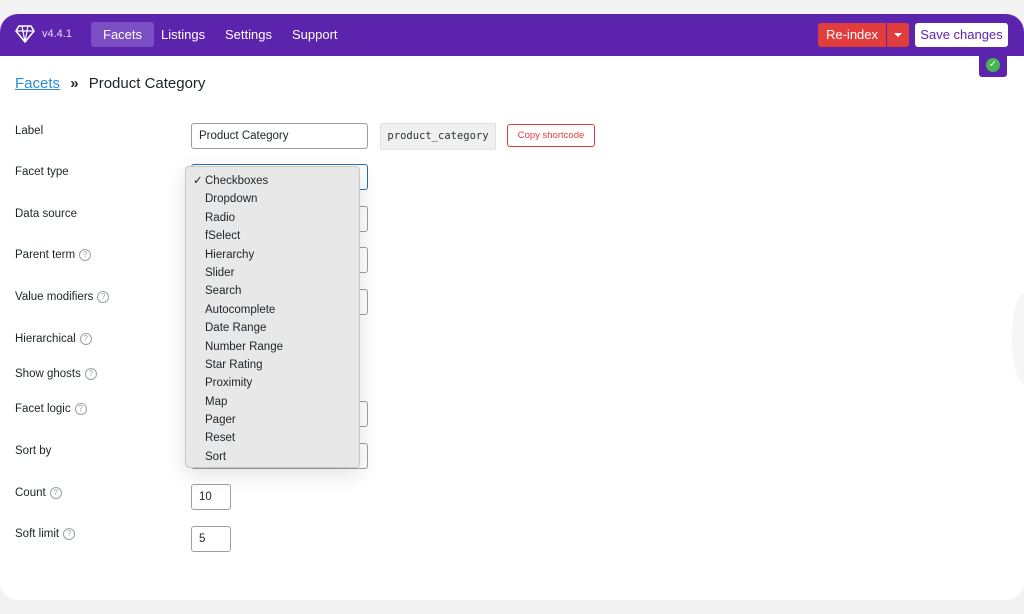 Image resolution: width=1024 pixels, height=614 pixels. Describe the element at coordinates (230, 254) in the screenshot. I see `option-label: Hierarchy` at that location.